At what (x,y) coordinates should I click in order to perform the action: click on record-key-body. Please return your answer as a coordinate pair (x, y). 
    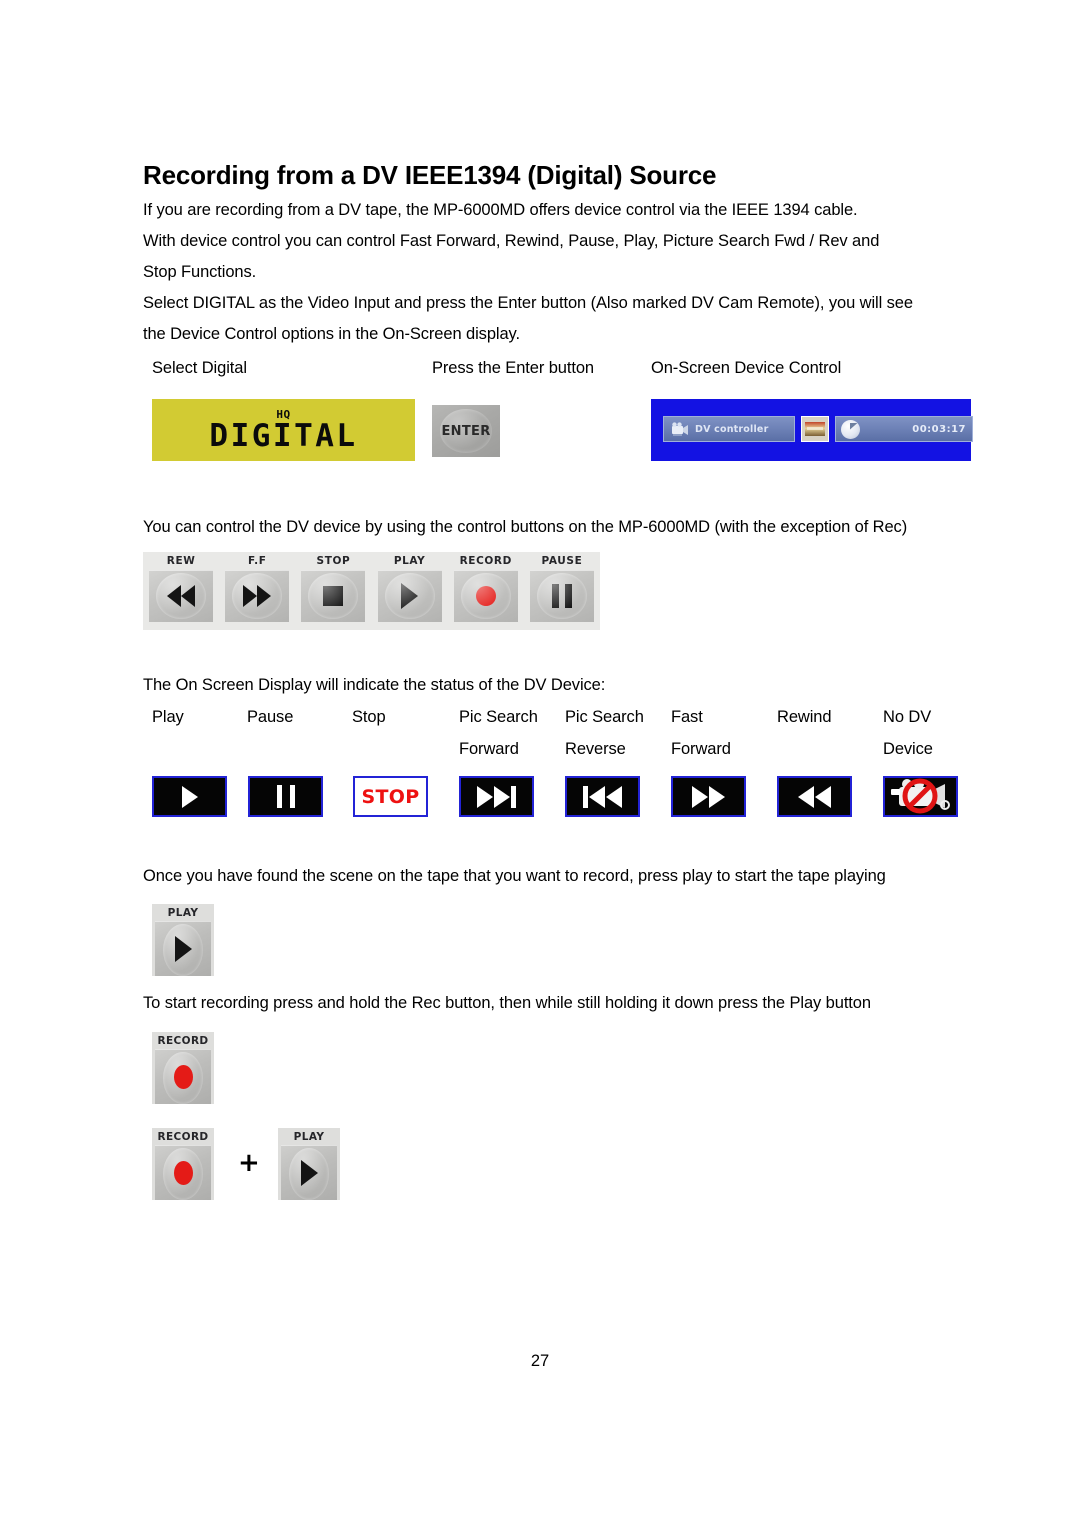
    Looking at the image, I should click on (183, 1076).